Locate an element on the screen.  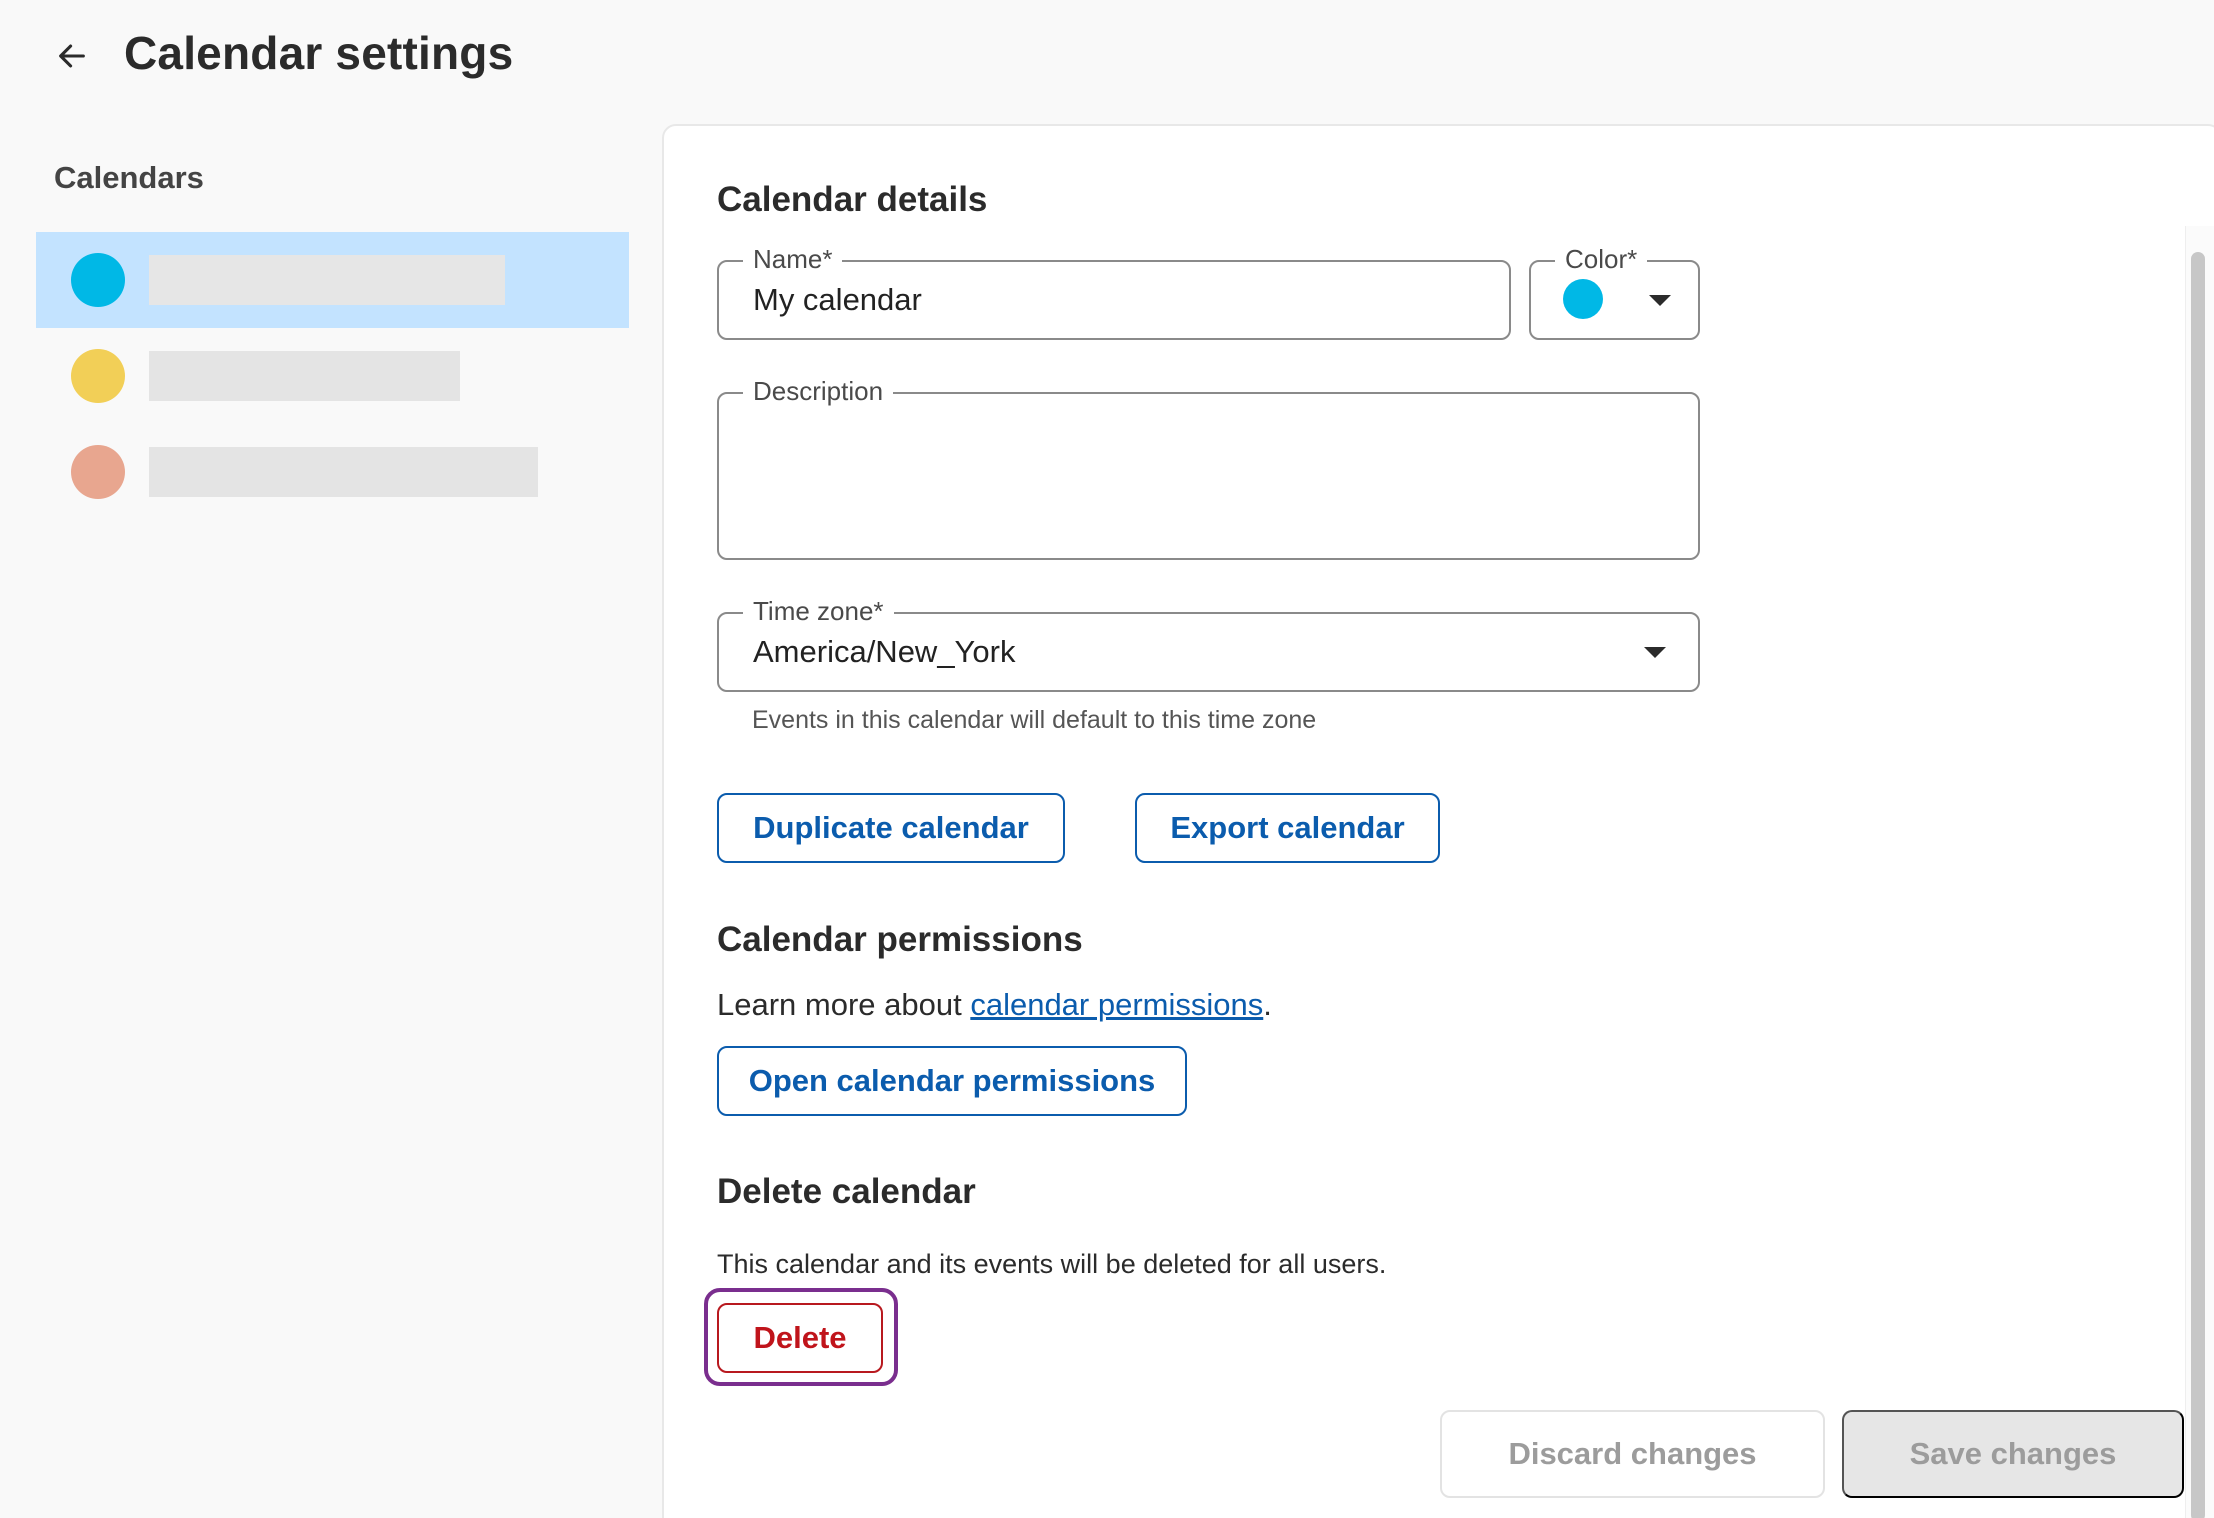
name-field: Name* My calendar is located at coordinates (1114, 291).